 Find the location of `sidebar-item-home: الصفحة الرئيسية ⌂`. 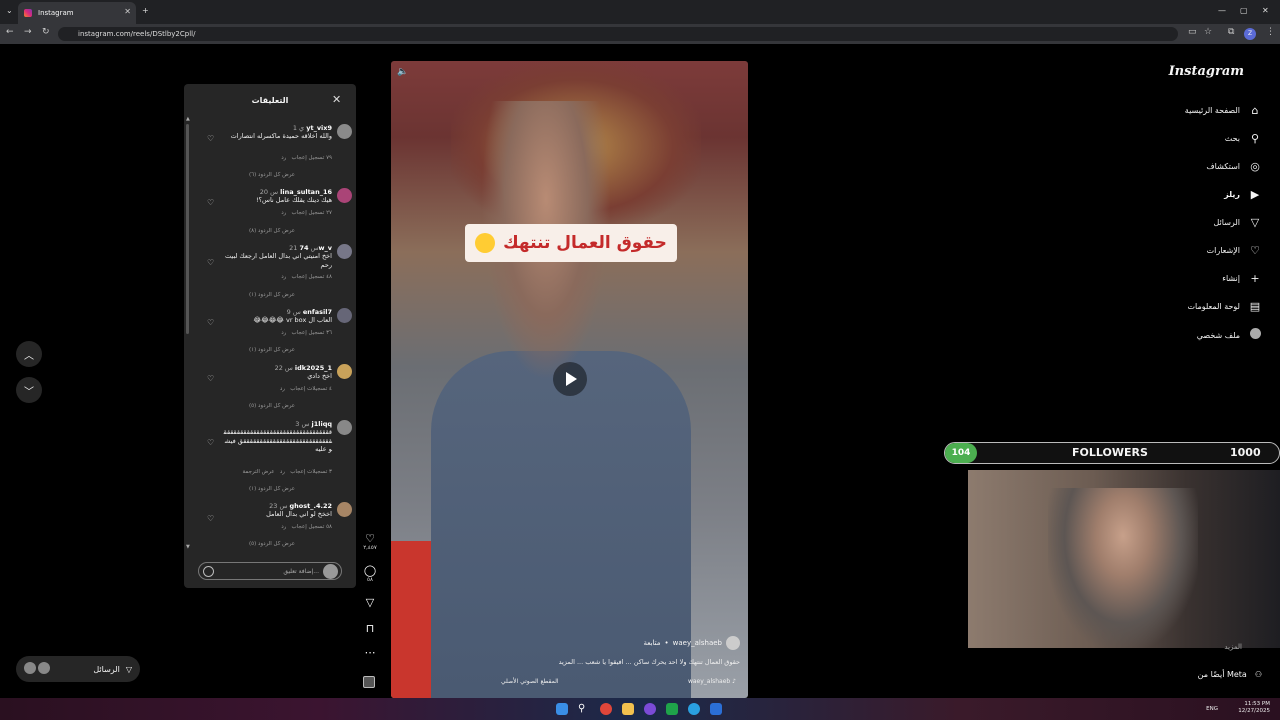

sidebar-item-home: الصفحة الرئيسية ⌂ is located at coordinates (1223, 110).